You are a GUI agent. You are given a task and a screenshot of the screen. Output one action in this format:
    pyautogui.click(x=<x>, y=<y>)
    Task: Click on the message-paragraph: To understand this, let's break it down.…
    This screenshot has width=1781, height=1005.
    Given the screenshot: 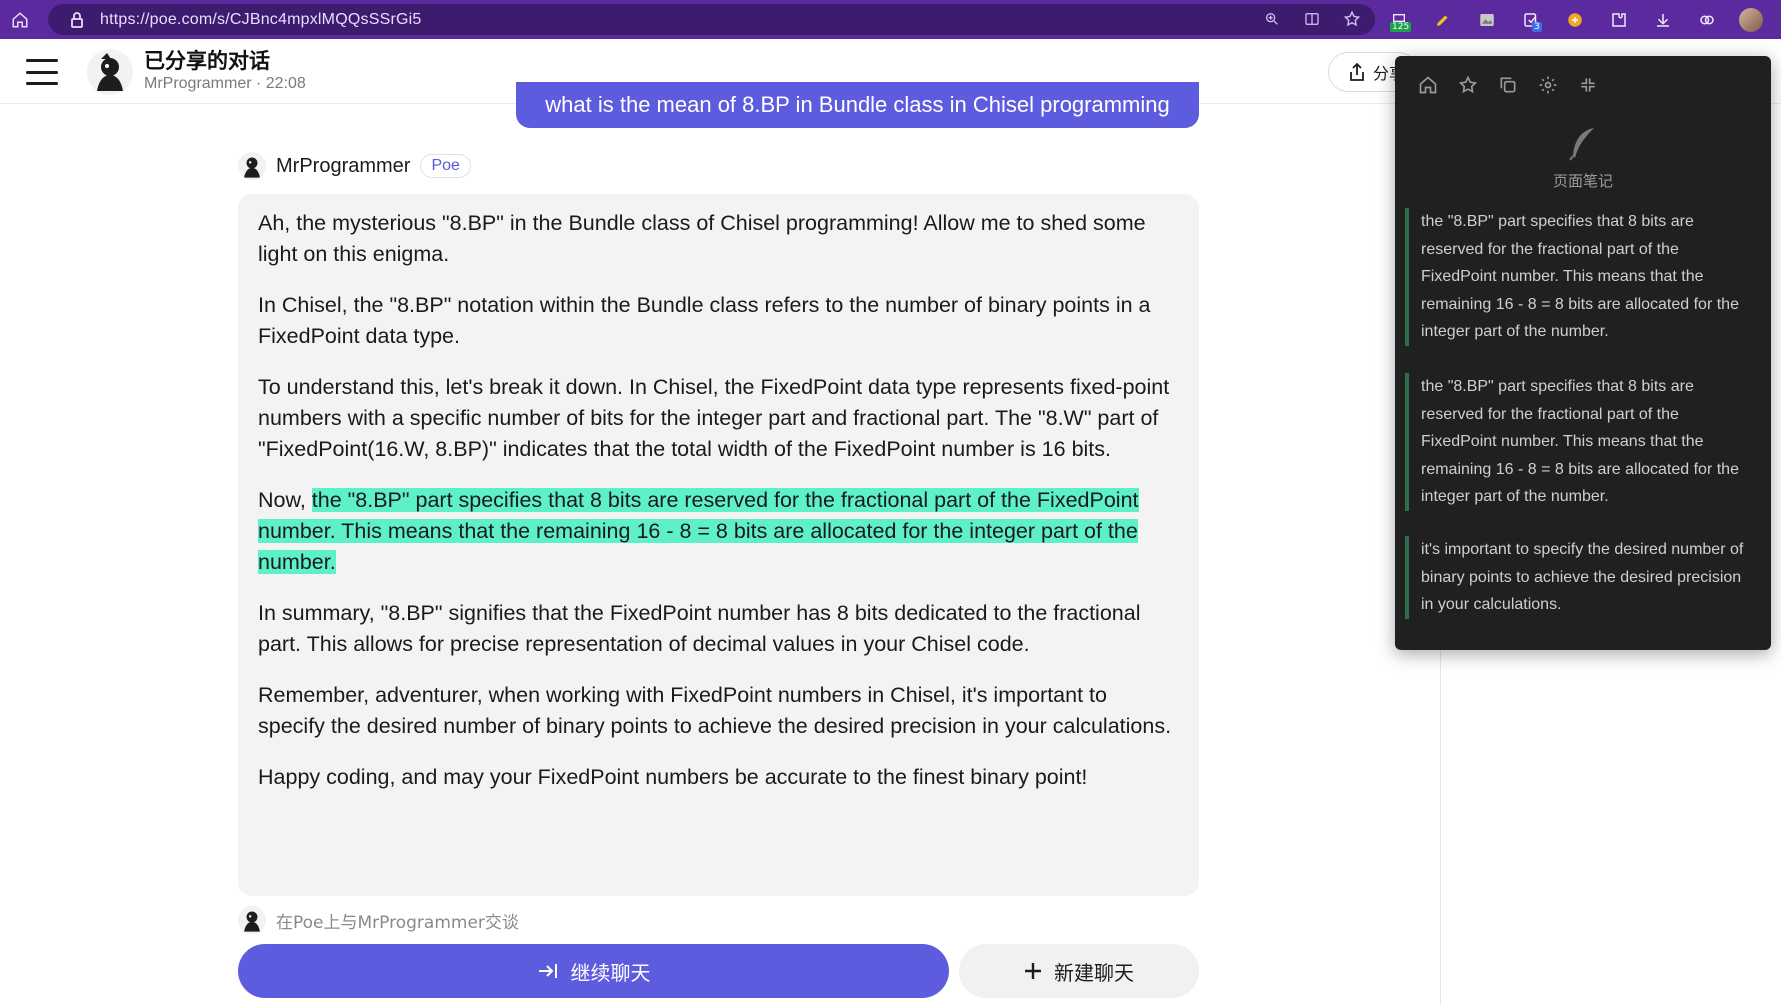 What is the action you would take?
    pyautogui.click(x=714, y=418)
    